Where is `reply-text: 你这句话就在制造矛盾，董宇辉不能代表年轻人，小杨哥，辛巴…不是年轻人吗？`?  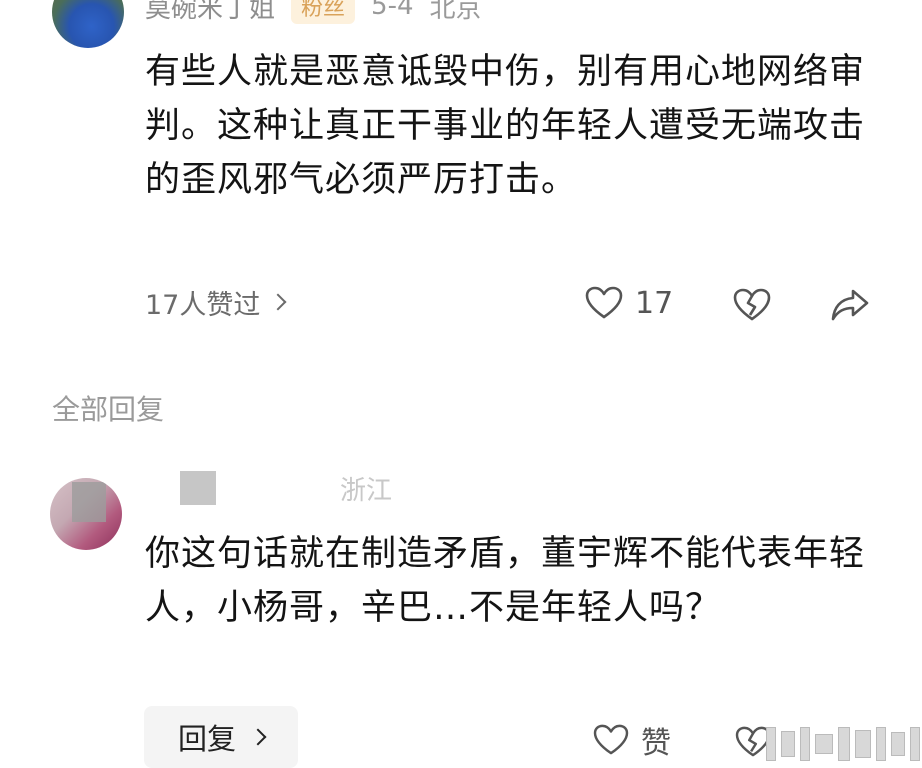 reply-text: 你这句话就在制造矛盾，董宇辉不能代表年轻人，小杨哥，辛巴…不是年轻人吗？ is located at coordinates (505, 581).